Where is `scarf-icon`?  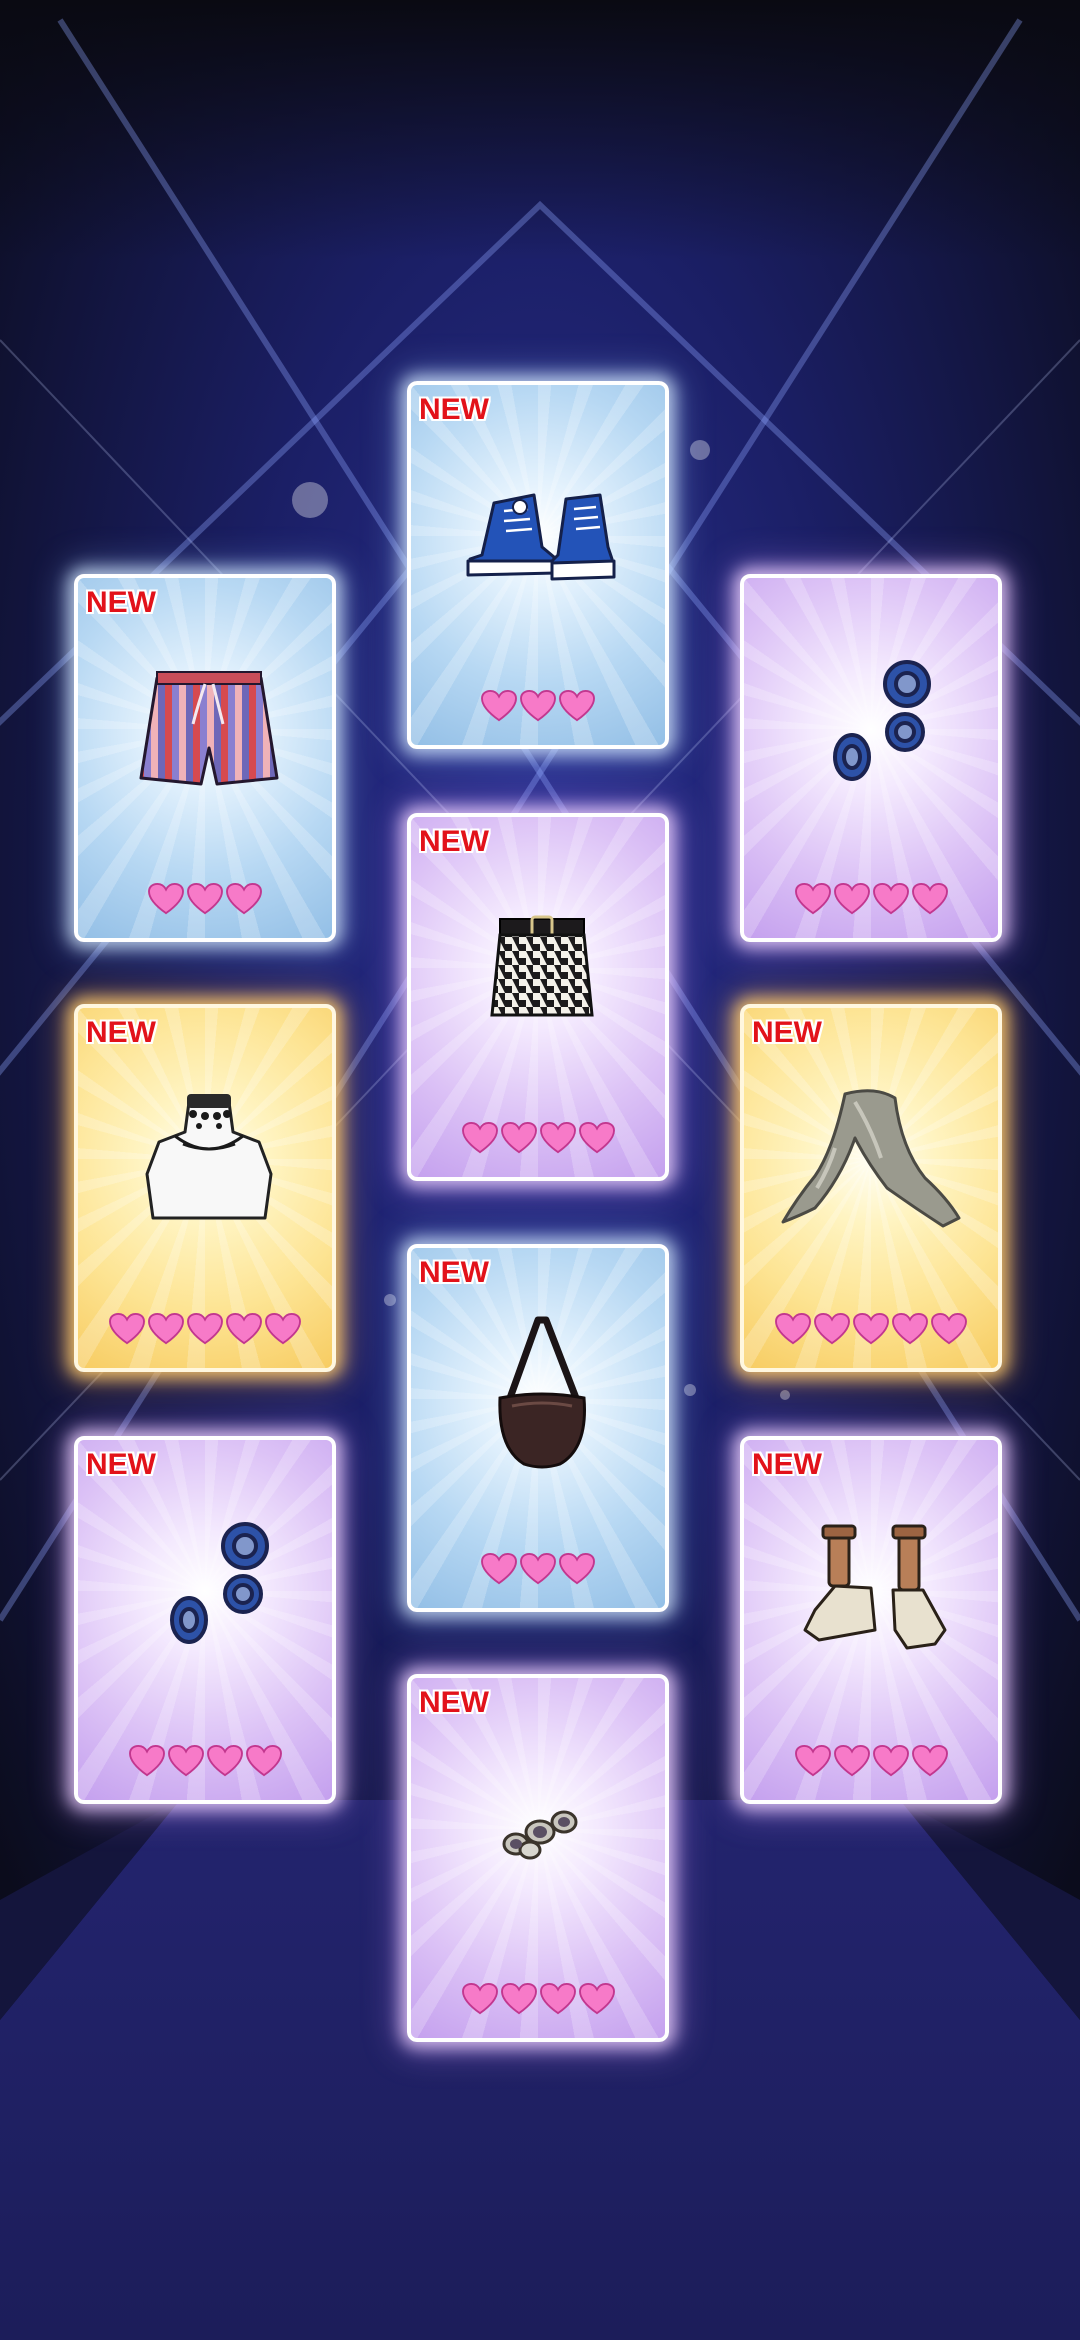
scarf-icon is located at coordinates (871, 1158).